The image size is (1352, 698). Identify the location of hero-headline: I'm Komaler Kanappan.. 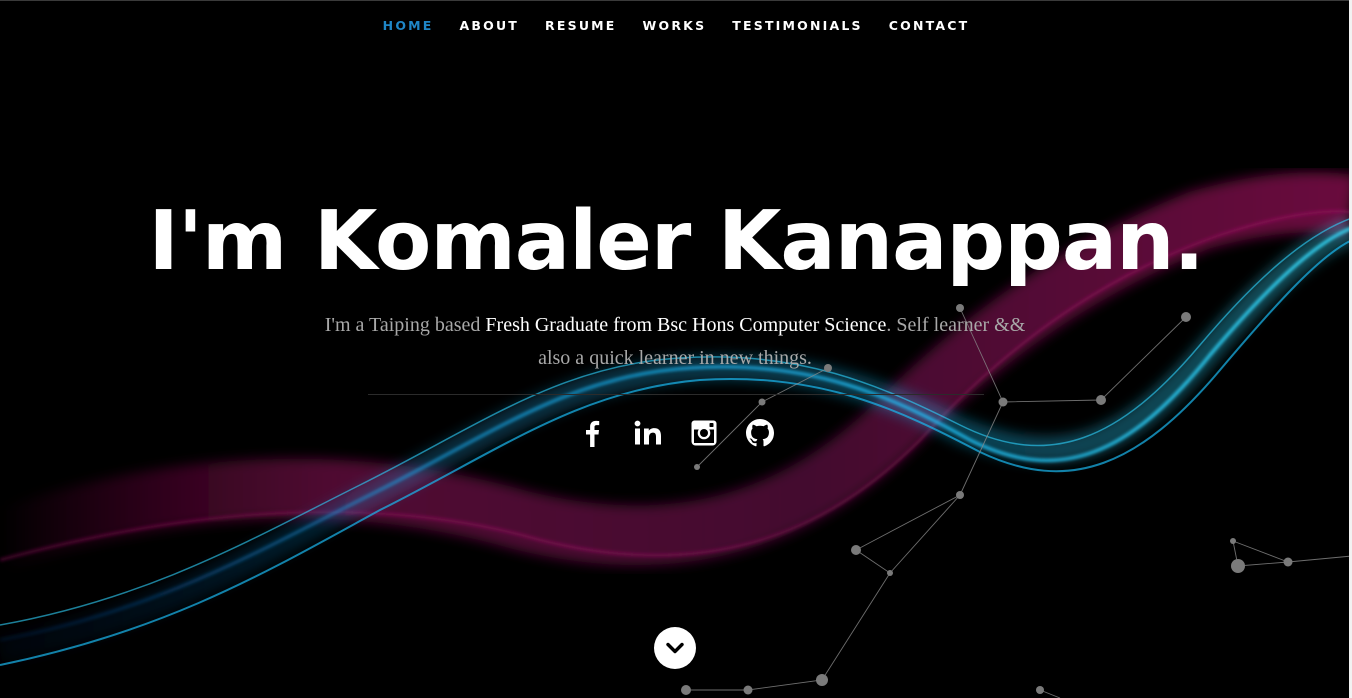
(676, 241).